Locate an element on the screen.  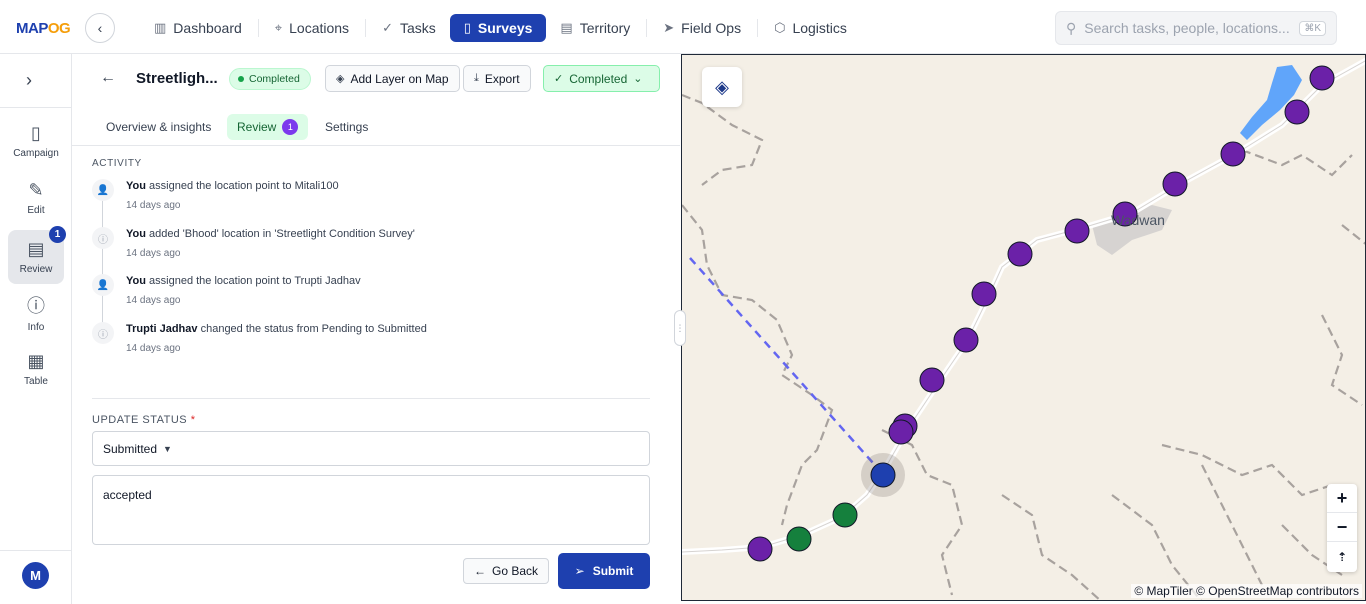
tab-overview: Overview & insights is located at coordinates (158, 127).